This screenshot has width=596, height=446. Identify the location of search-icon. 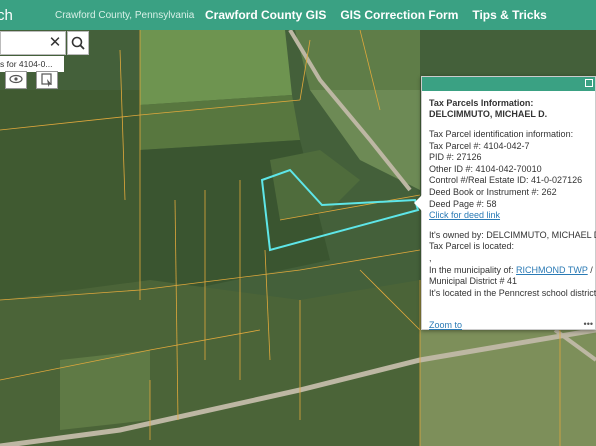
(78, 43).